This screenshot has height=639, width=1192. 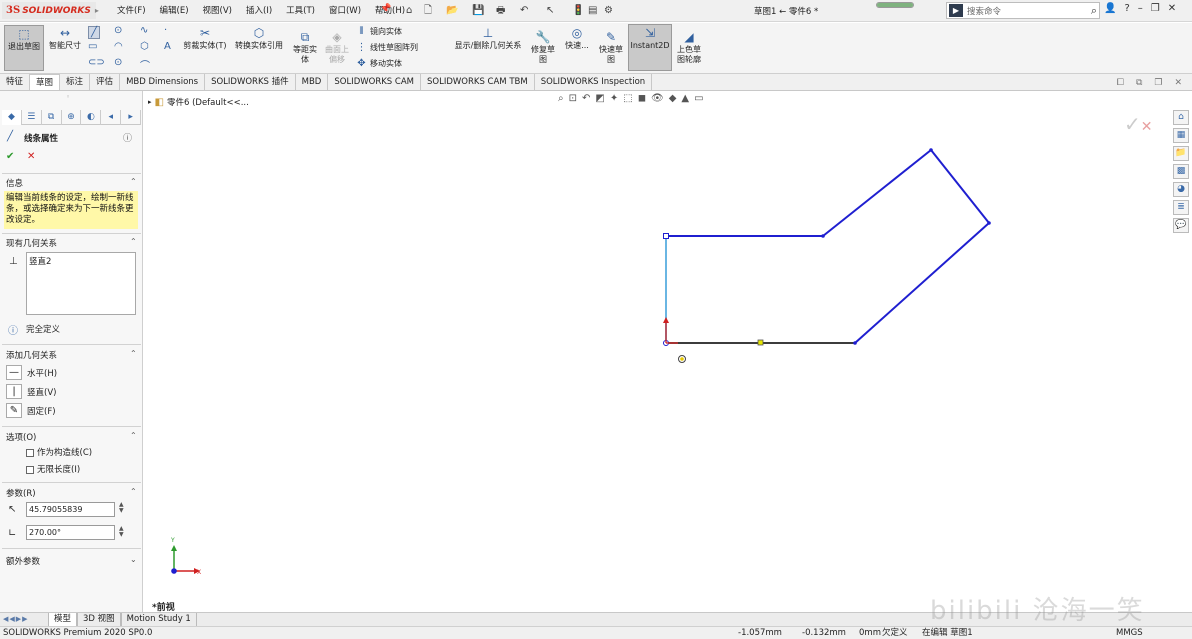 What do you see at coordinates (1181, 207) in the screenshot?
I see `custom-properties-icon: ≣` at bounding box center [1181, 207].